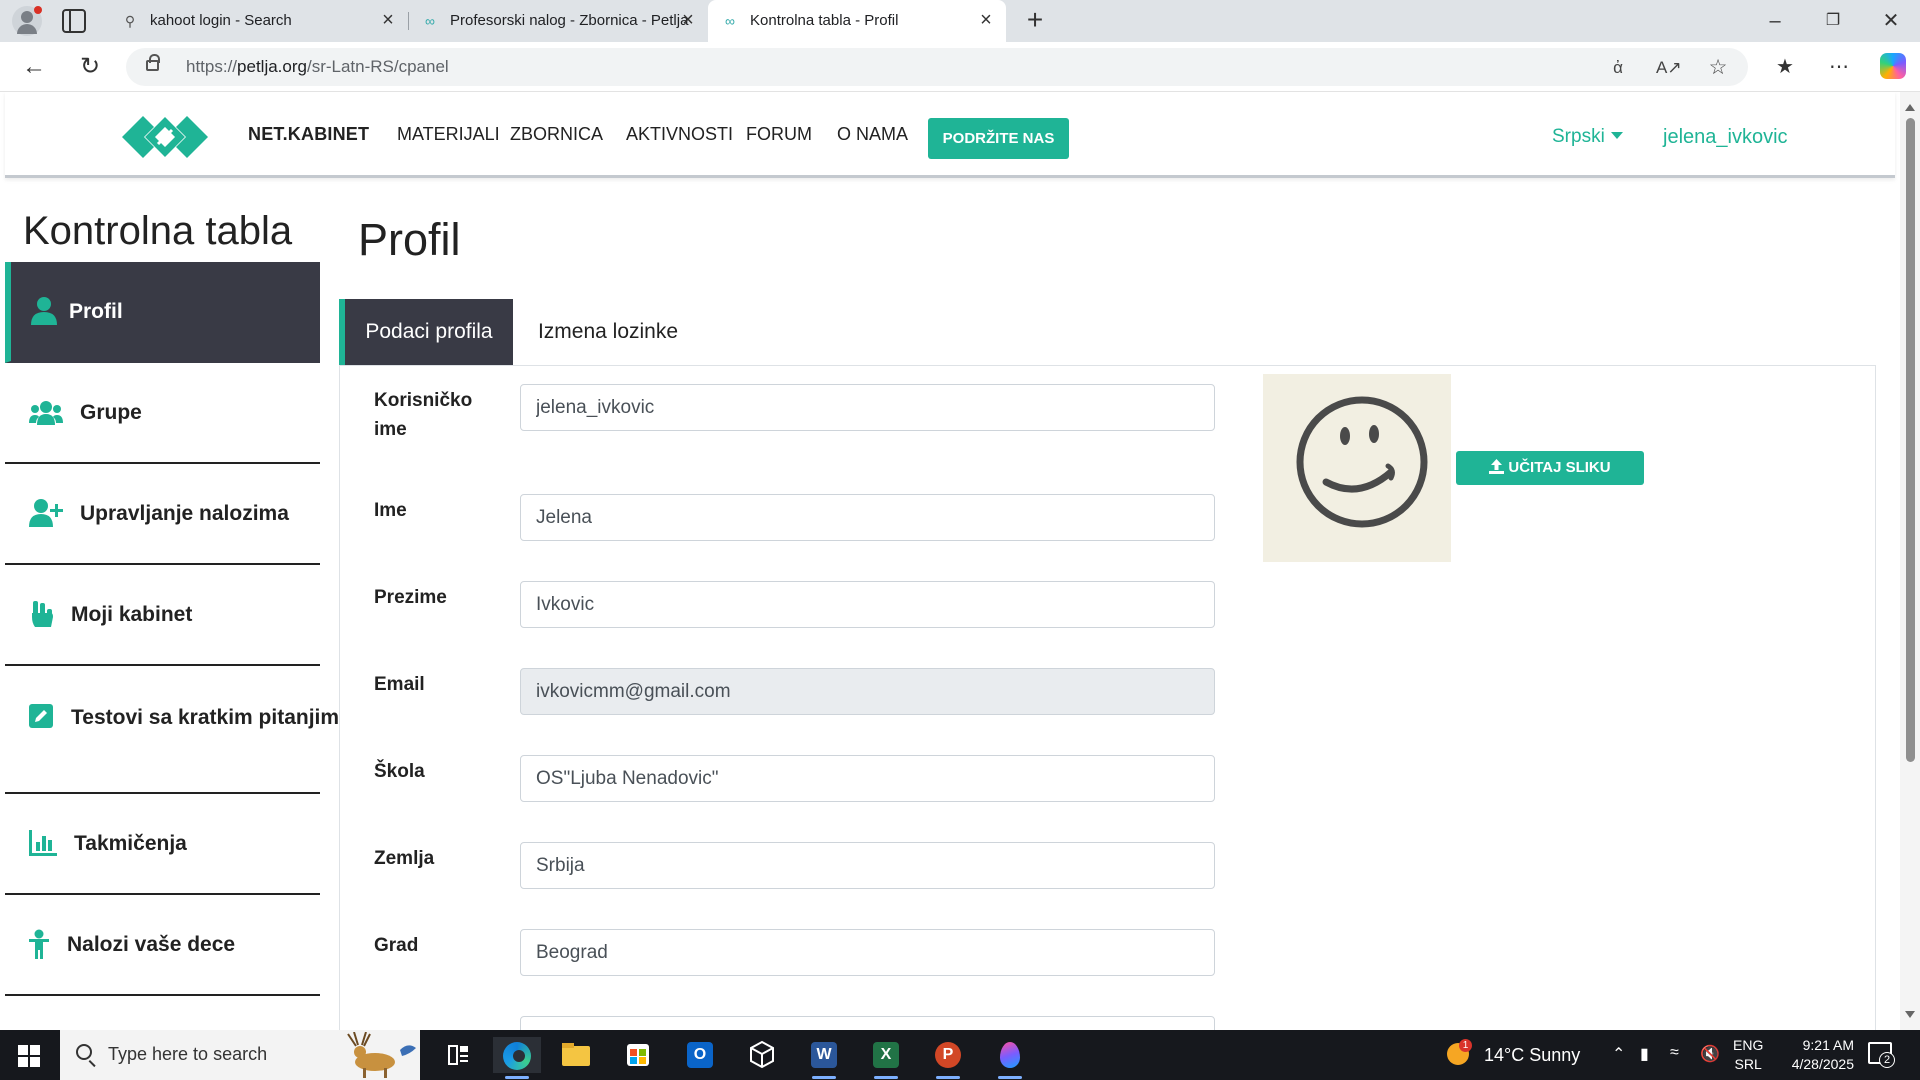  Describe the element at coordinates (1669, 68) in the screenshot. I see `read-aloud-icon: A↗` at that location.